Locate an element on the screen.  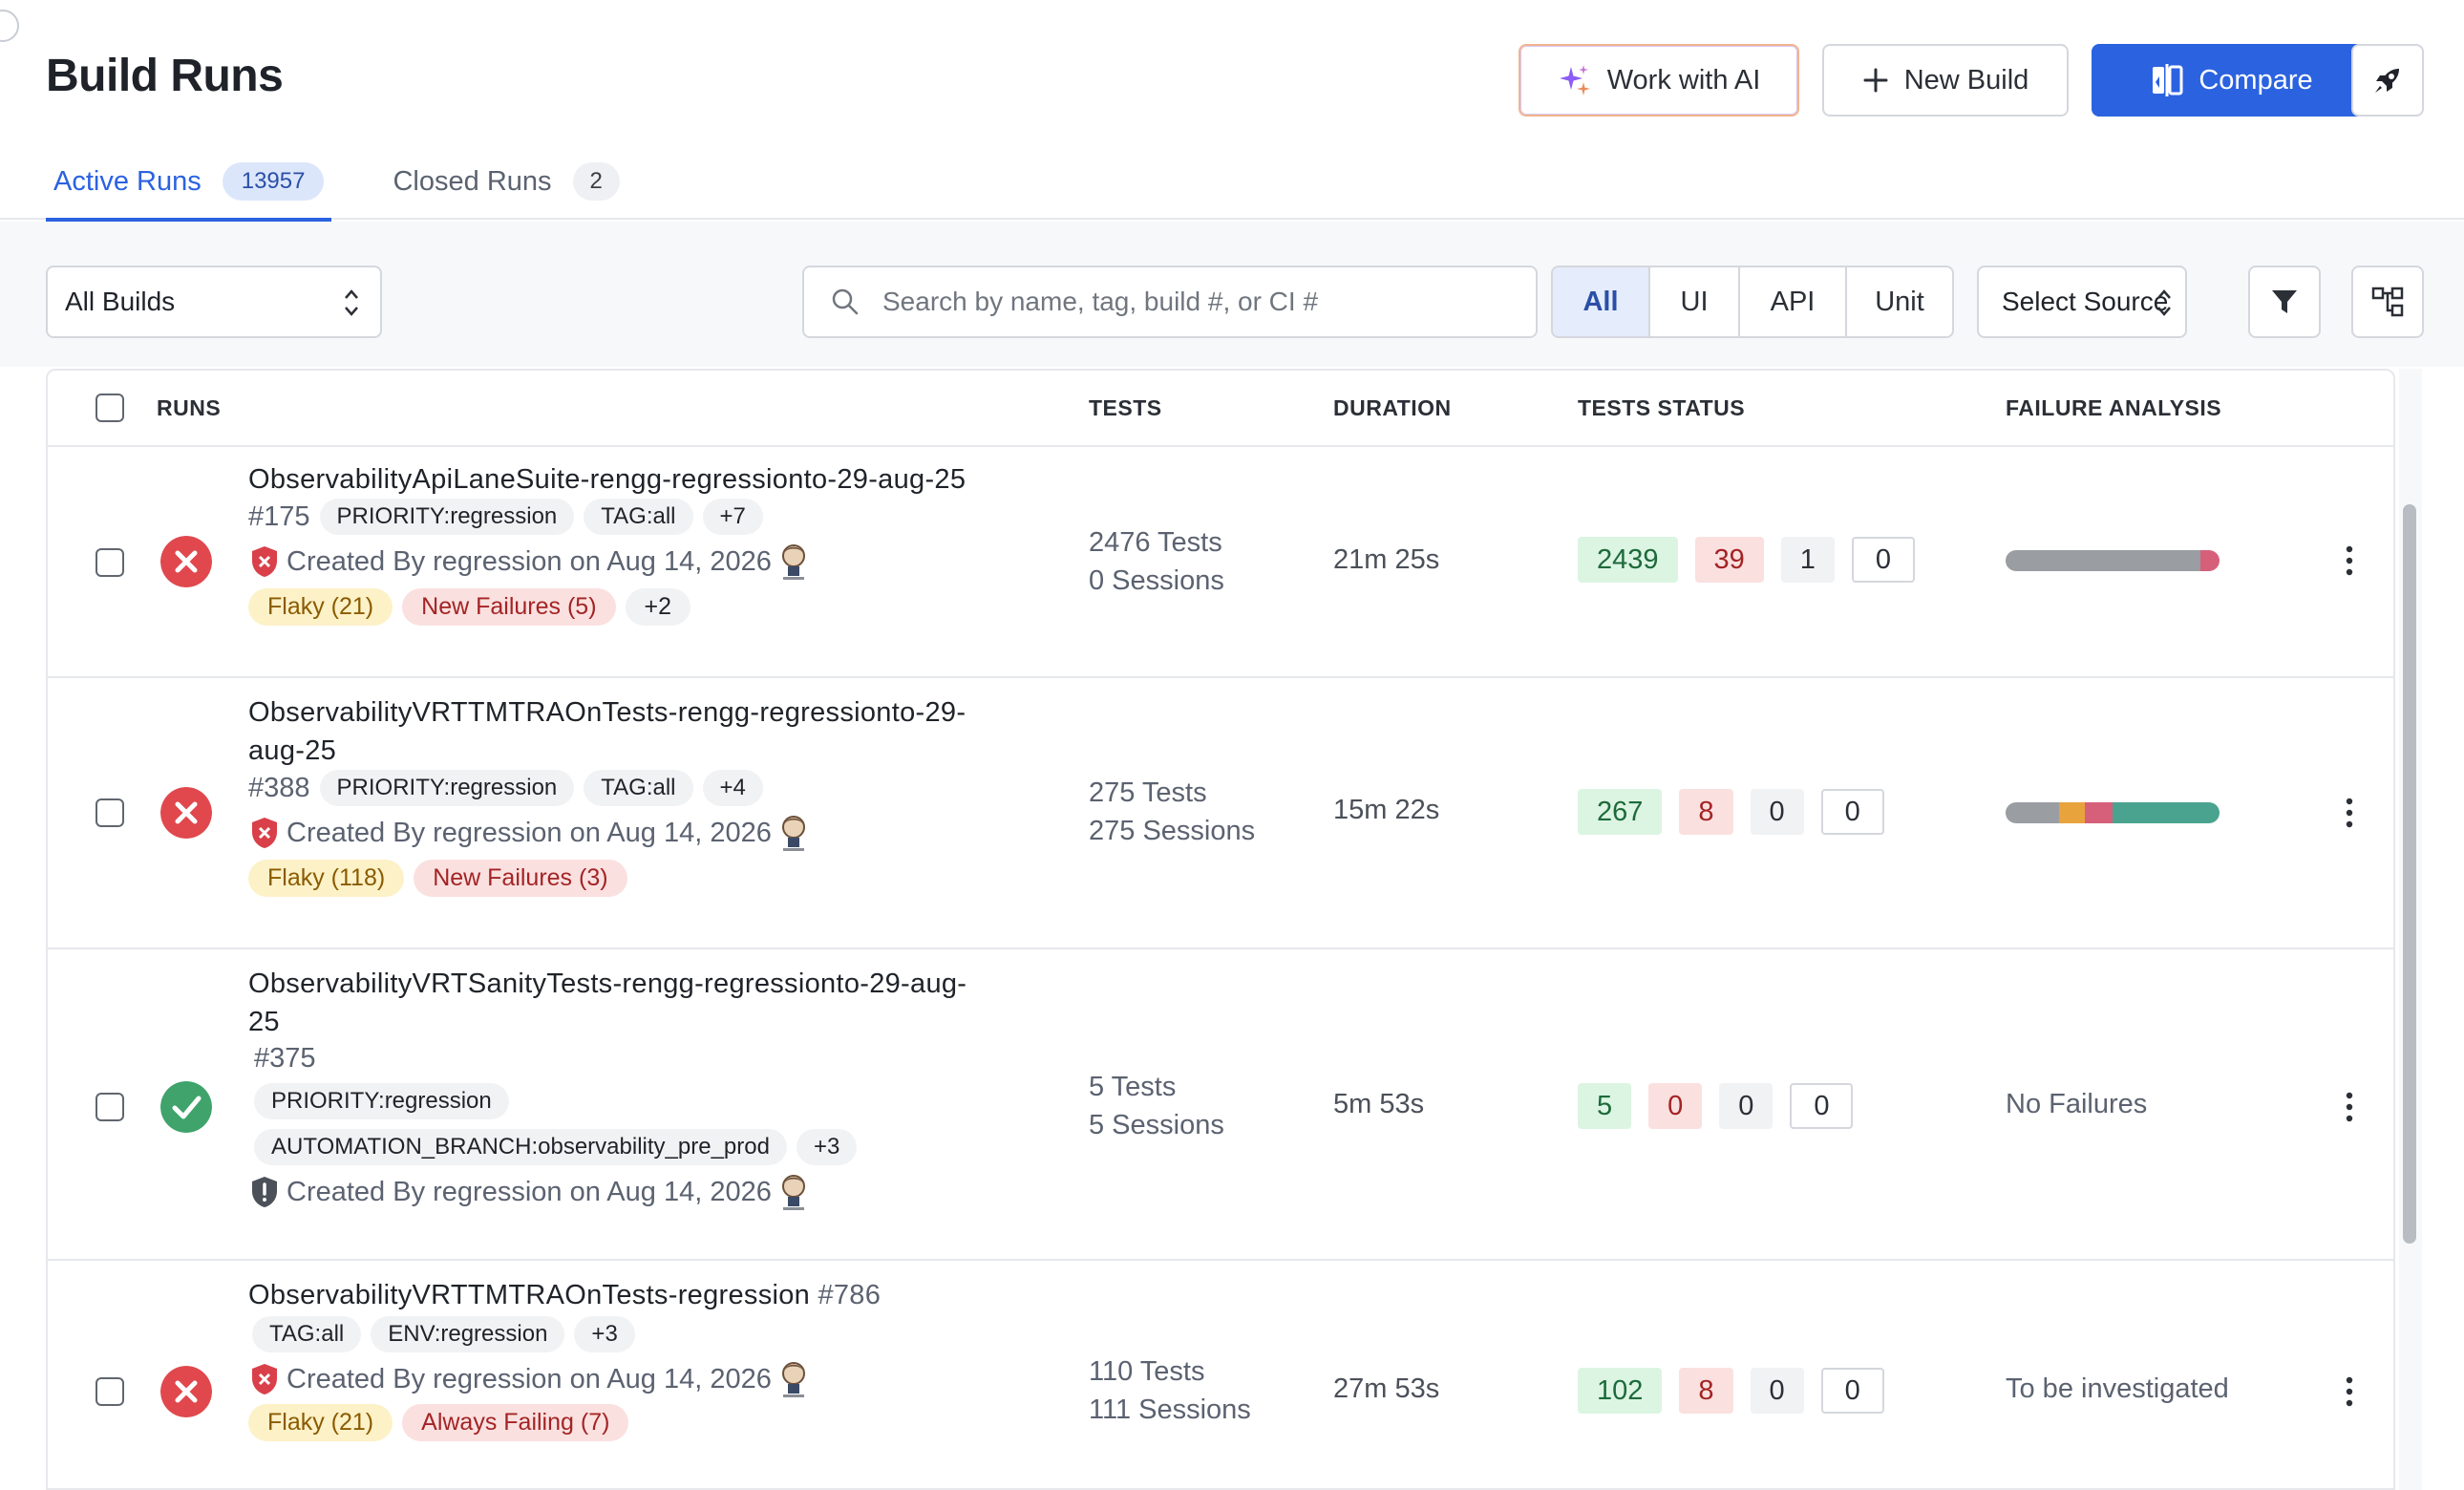
passed-count: 102 is located at coordinates (1620, 1391).